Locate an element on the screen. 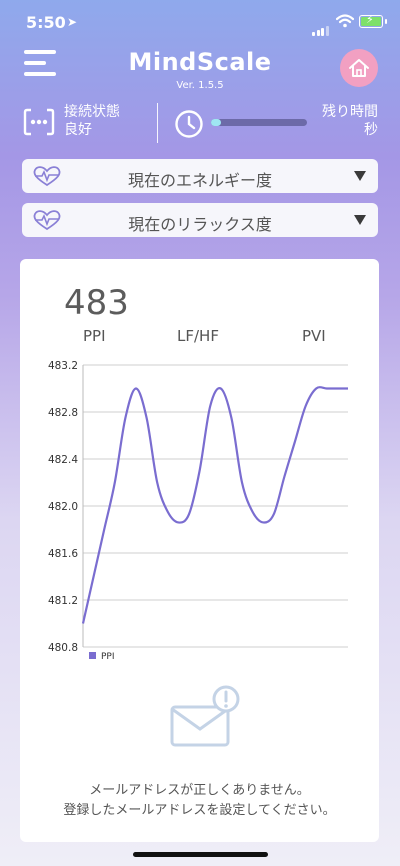 Image resolution: width=400 pixels, height=866 pixels. home-indicator is located at coordinates (200, 854).